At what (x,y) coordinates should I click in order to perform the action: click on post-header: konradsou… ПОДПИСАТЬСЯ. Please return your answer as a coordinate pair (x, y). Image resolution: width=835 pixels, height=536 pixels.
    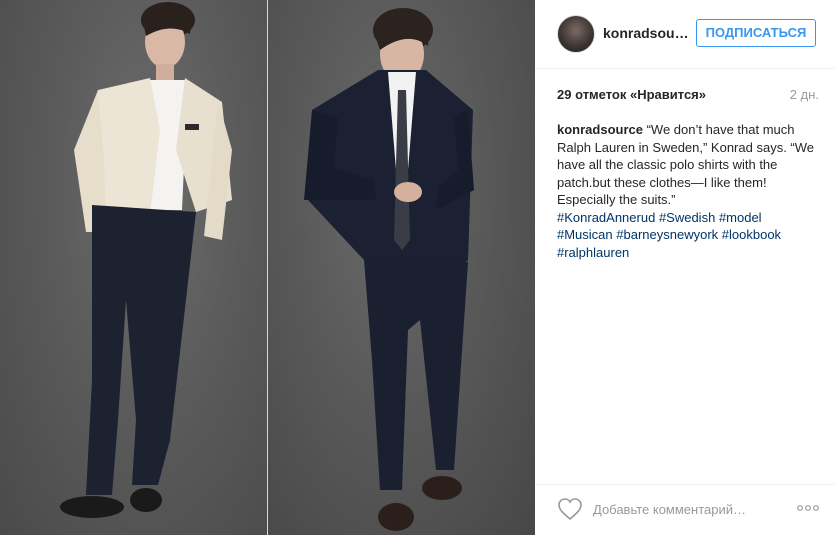
    Looking at the image, I should click on (685, 34).